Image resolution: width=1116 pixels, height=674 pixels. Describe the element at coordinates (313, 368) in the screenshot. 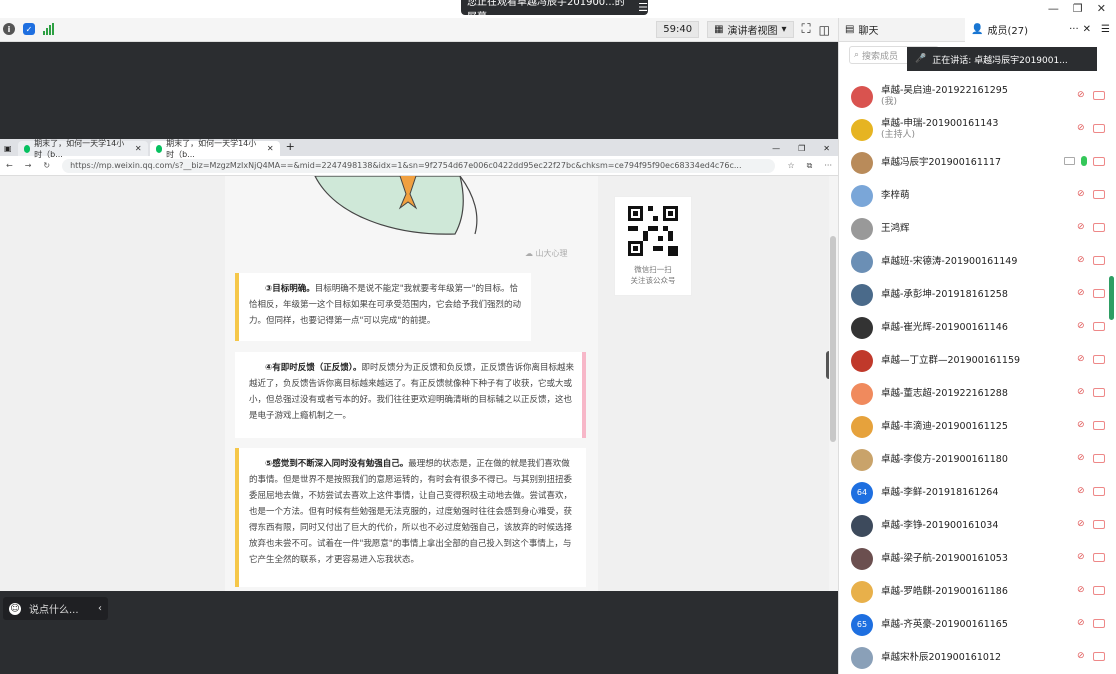

I see `paragraph-heading: ④有即时反馈（正反馈）。` at that location.